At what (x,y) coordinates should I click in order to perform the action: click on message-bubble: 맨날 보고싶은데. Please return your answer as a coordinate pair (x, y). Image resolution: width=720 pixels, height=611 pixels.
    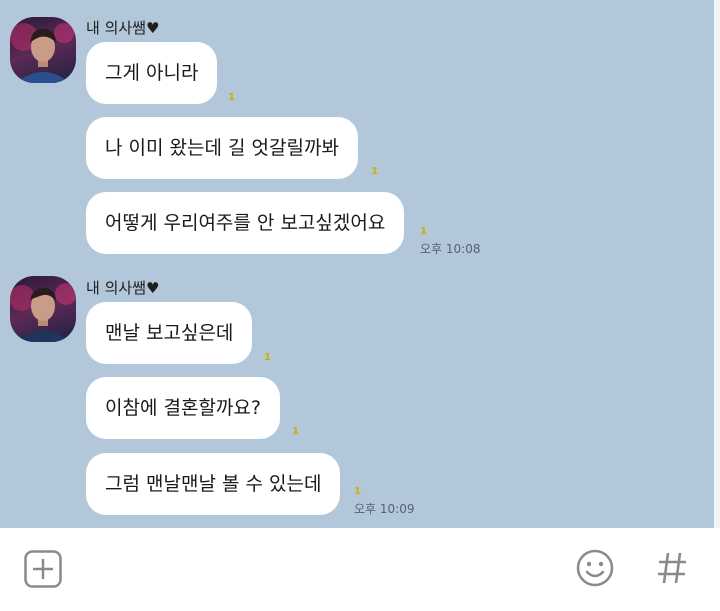
    Looking at the image, I should click on (169, 333).